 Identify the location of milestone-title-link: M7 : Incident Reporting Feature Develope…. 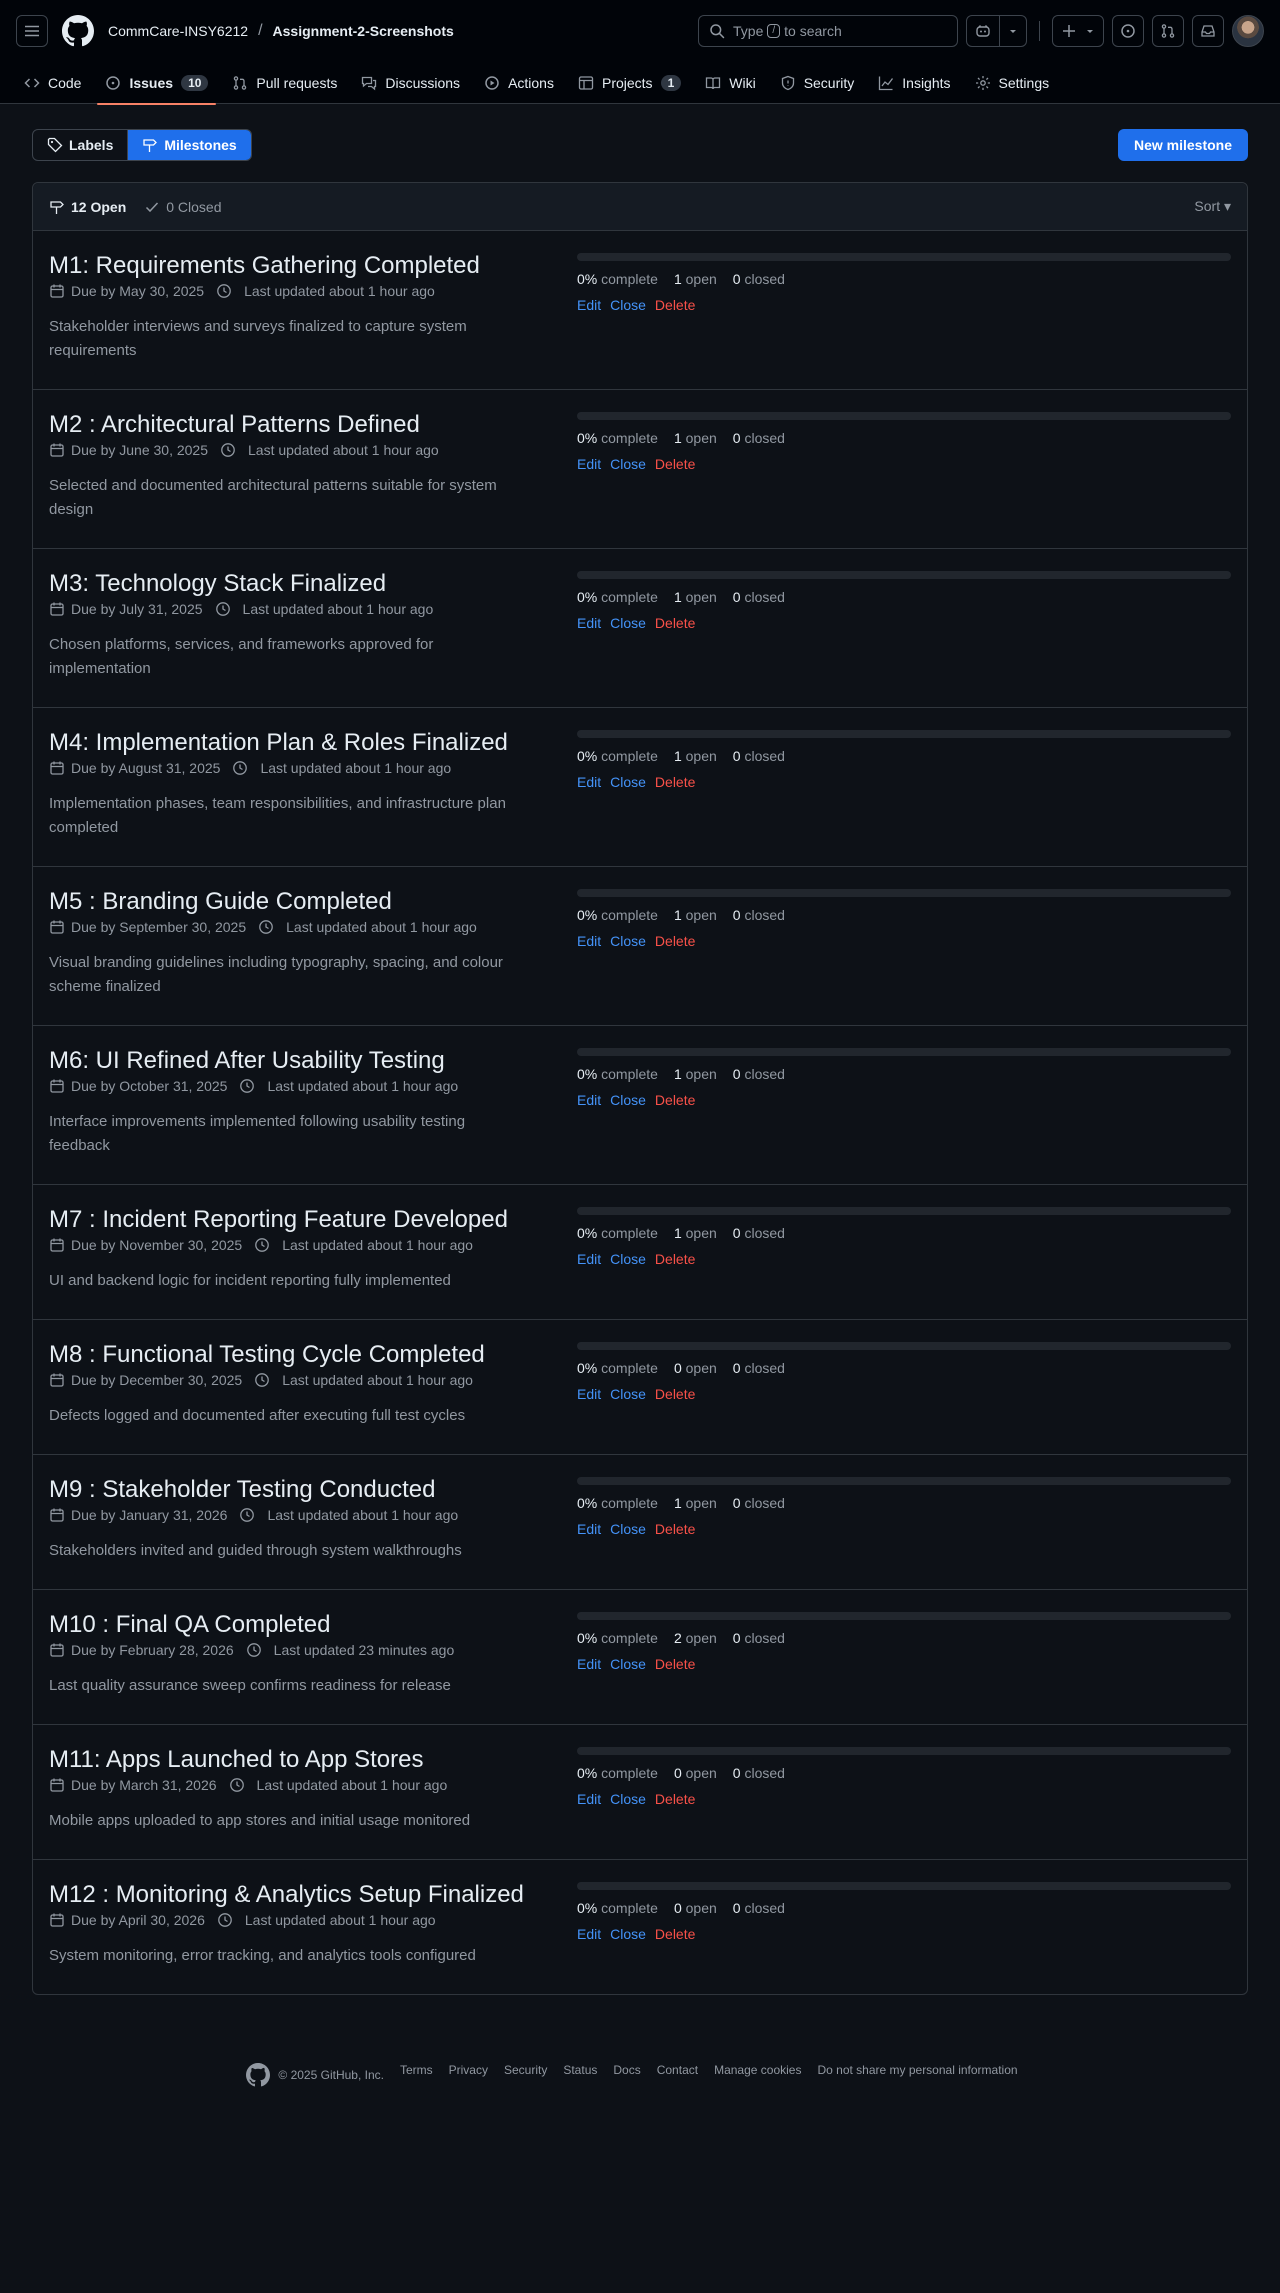
(299, 1220).